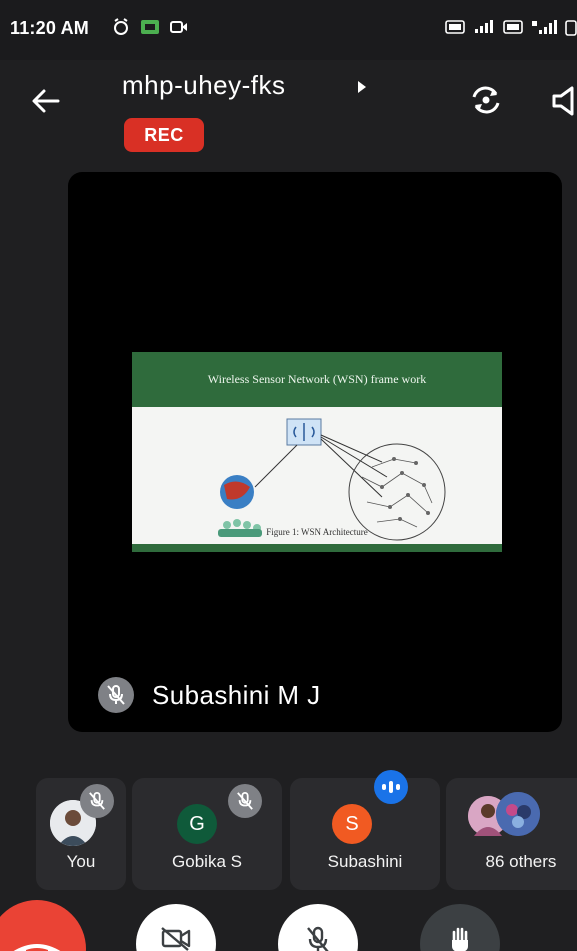 This screenshot has height=951, width=577. What do you see at coordinates (365, 861) in the screenshot?
I see `participant-label: Subashini` at bounding box center [365, 861].